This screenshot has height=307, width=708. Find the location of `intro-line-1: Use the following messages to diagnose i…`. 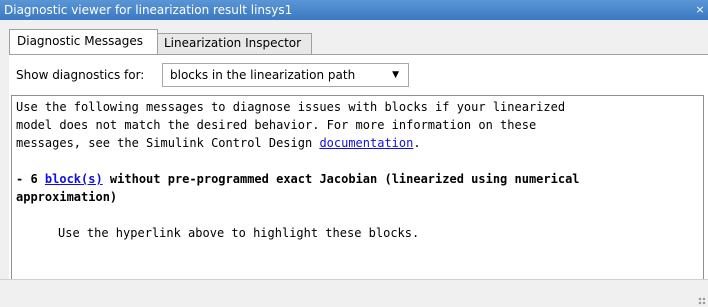

intro-line-1: Use the following messages to diagnose i… is located at coordinates (291, 107).